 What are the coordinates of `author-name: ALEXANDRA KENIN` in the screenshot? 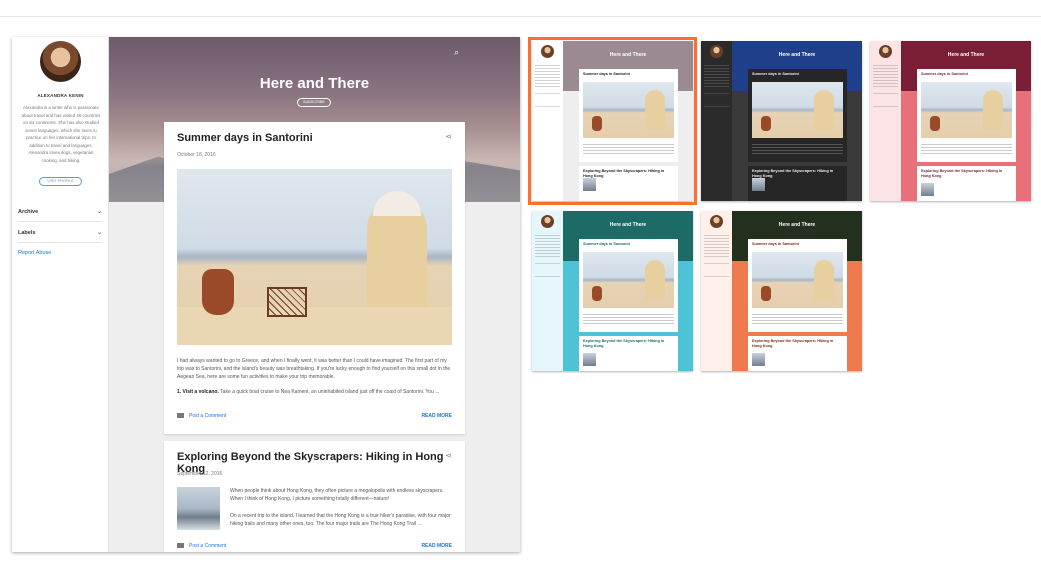 It's located at (60, 95).